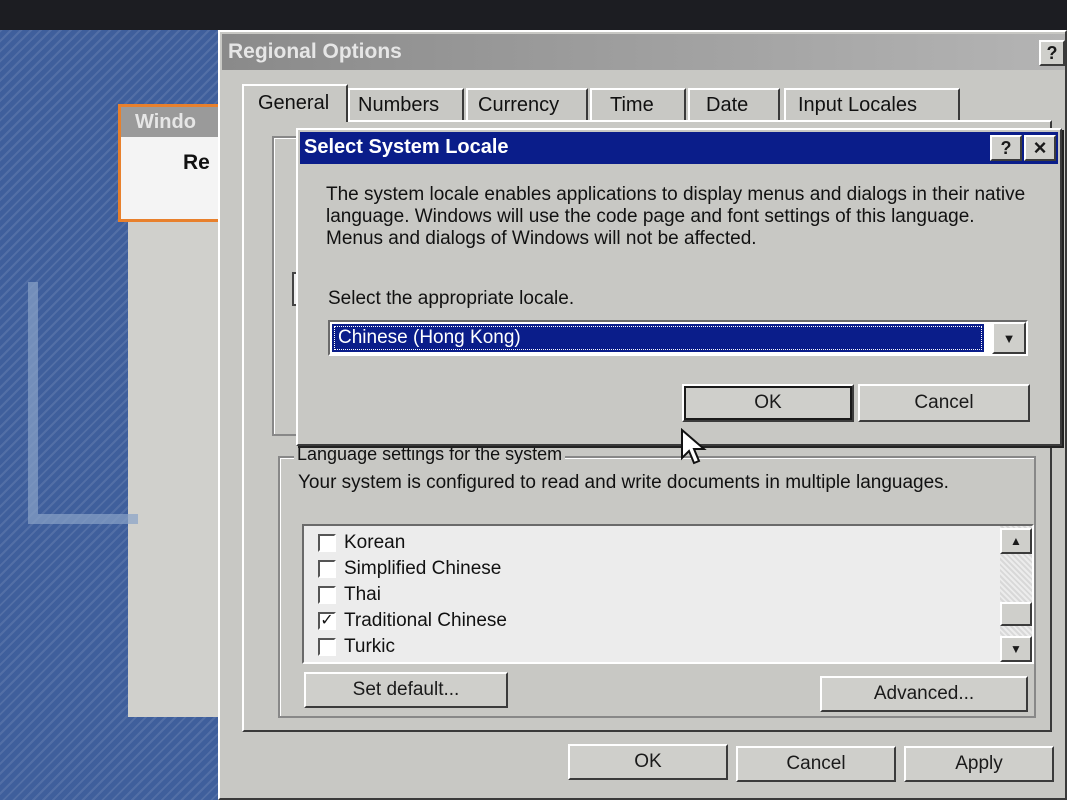 The image size is (1067, 800). I want to click on scroll-up-button: ▲, so click(1016, 541).